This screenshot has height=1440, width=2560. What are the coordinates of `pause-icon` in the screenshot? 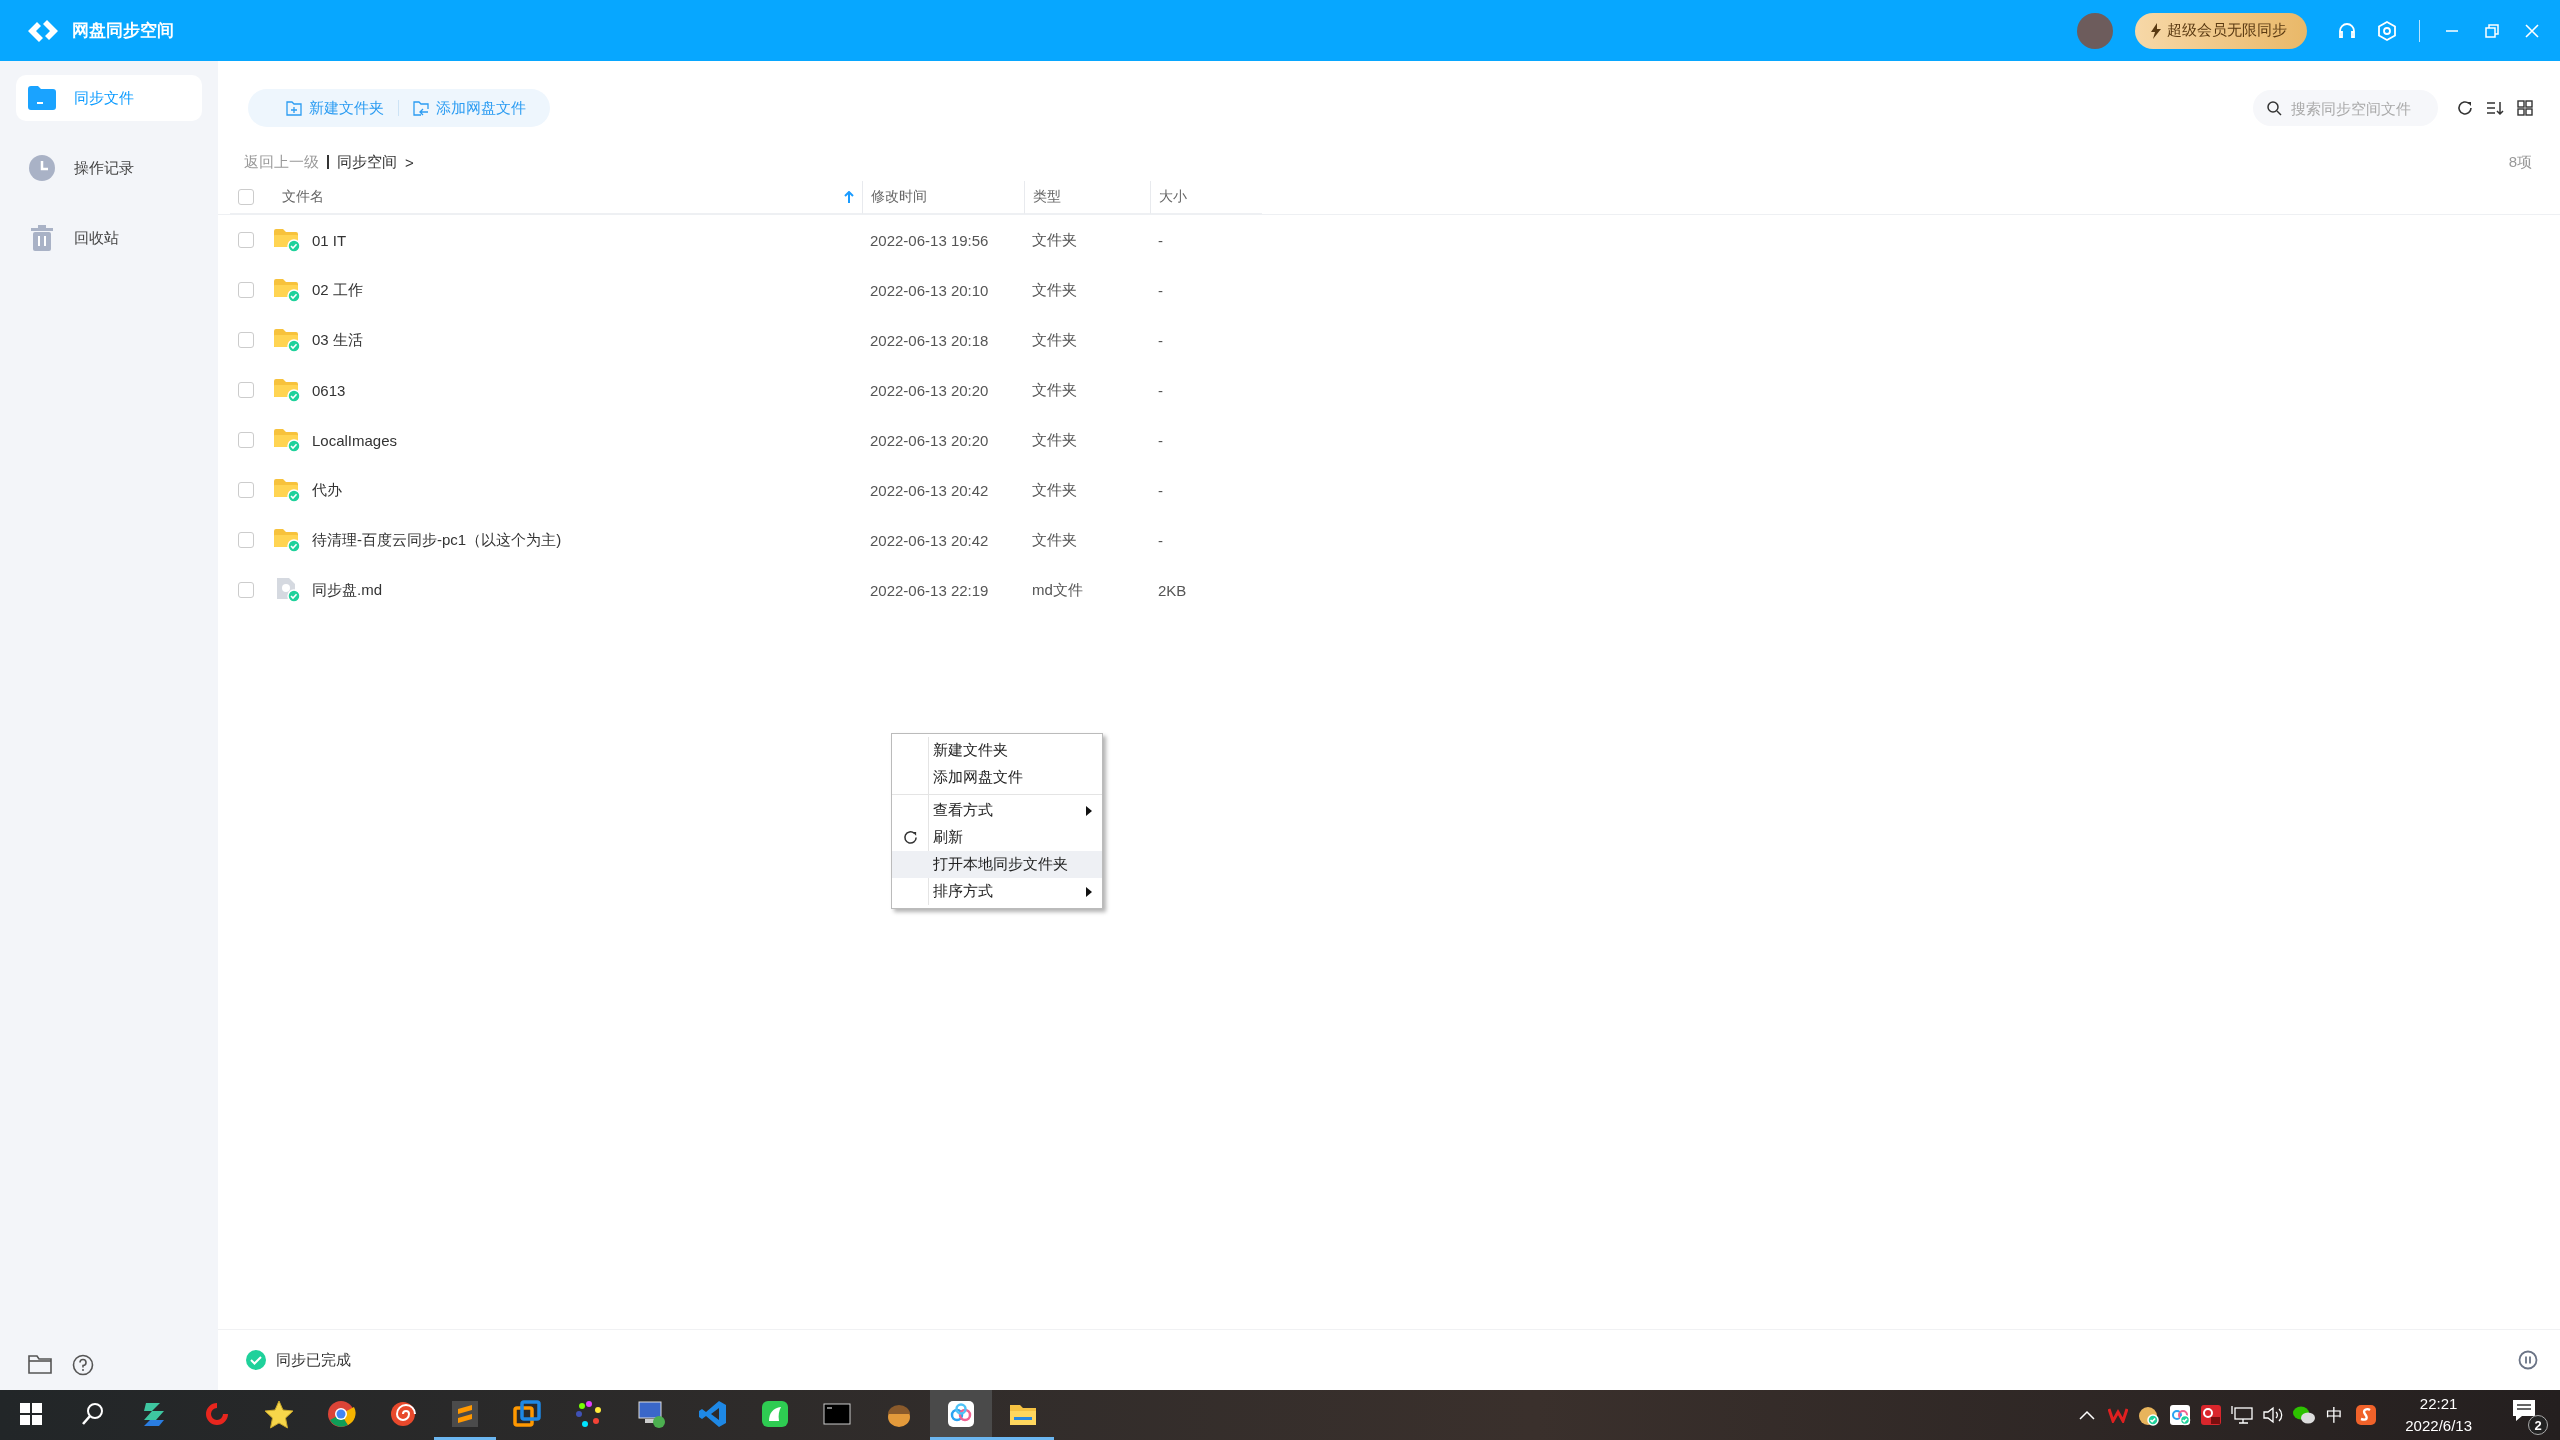 It's located at (2528, 1360).